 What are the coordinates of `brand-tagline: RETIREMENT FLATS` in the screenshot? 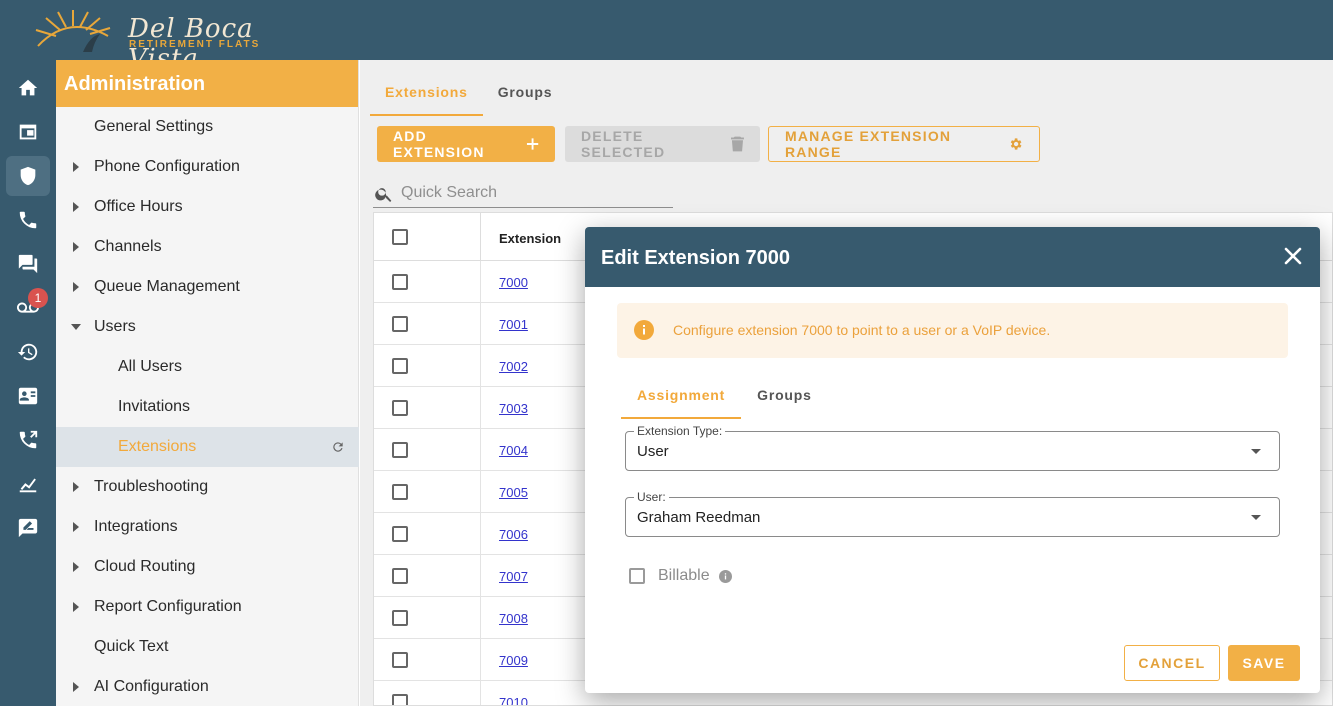 It's located at (195, 44).